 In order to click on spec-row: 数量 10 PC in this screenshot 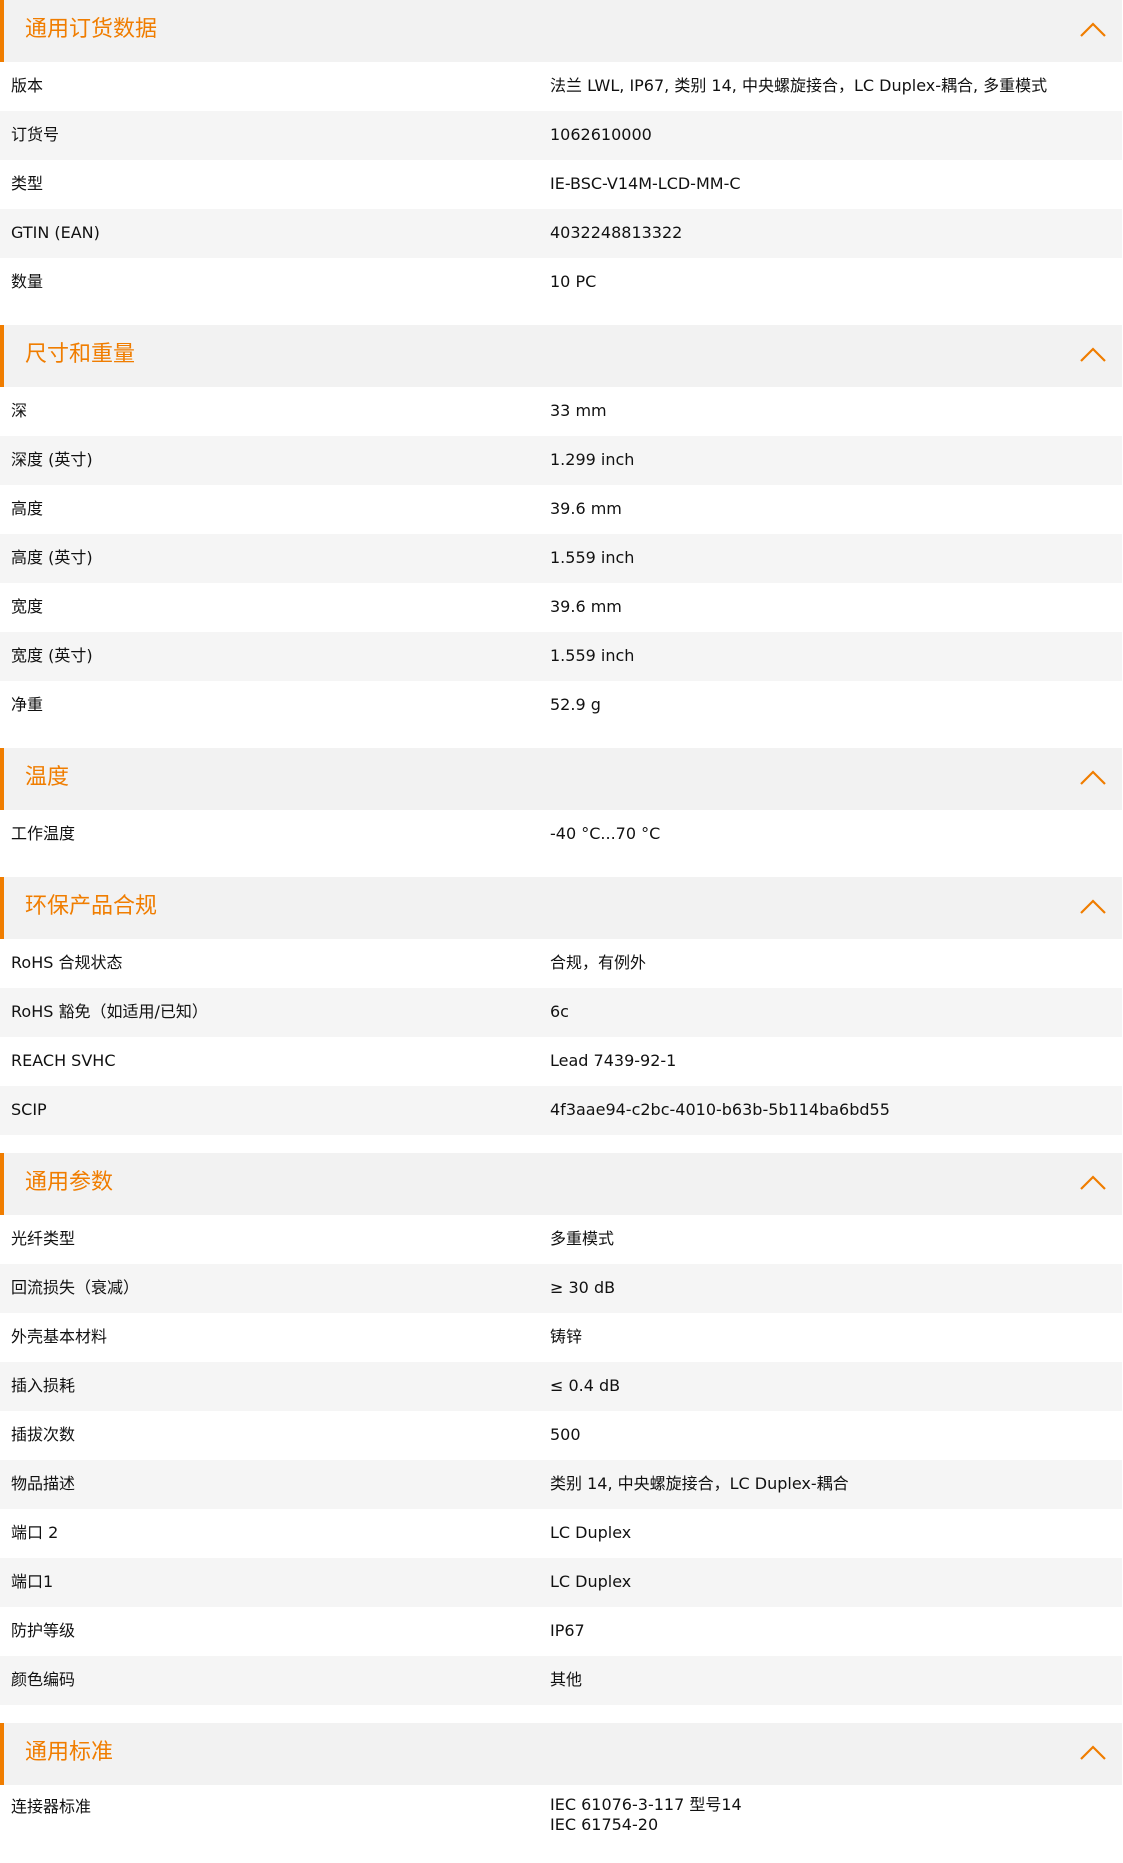, I will do `click(561, 282)`.